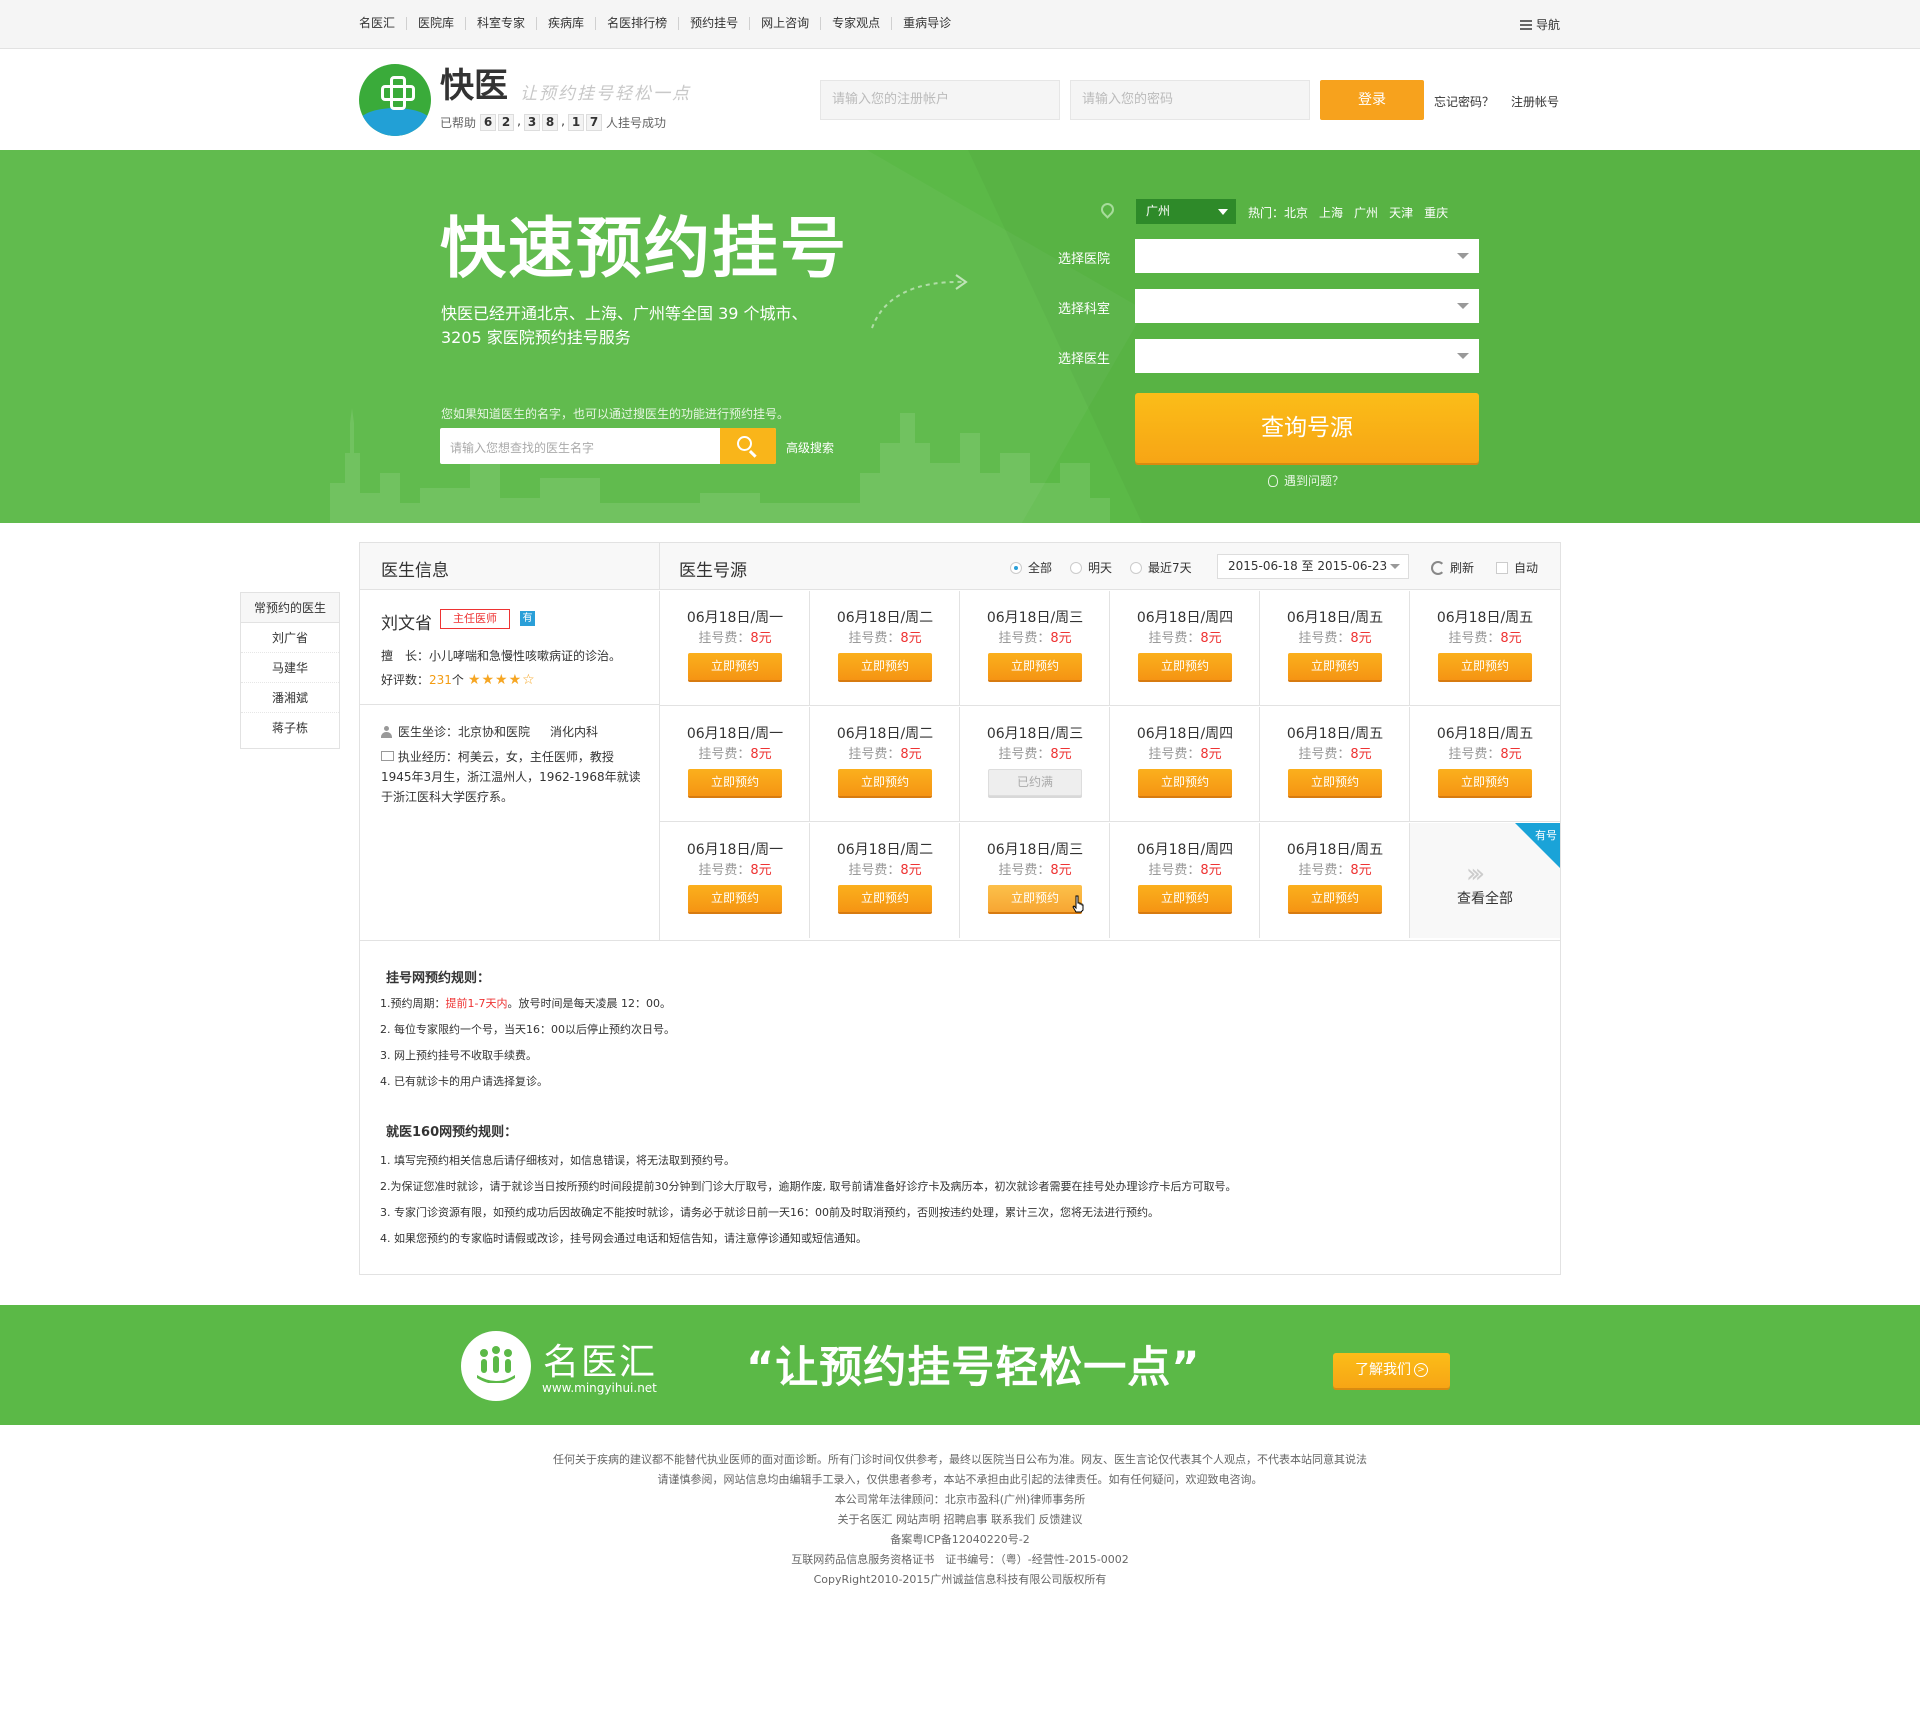 The width and height of the screenshot is (1920, 1726). Describe the element at coordinates (557, 1160) in the screenshot. I see `rule-line: 1. 填写完预约相关信息后请仔细核对，如信息错误，将无法取到预约号。` at that location.